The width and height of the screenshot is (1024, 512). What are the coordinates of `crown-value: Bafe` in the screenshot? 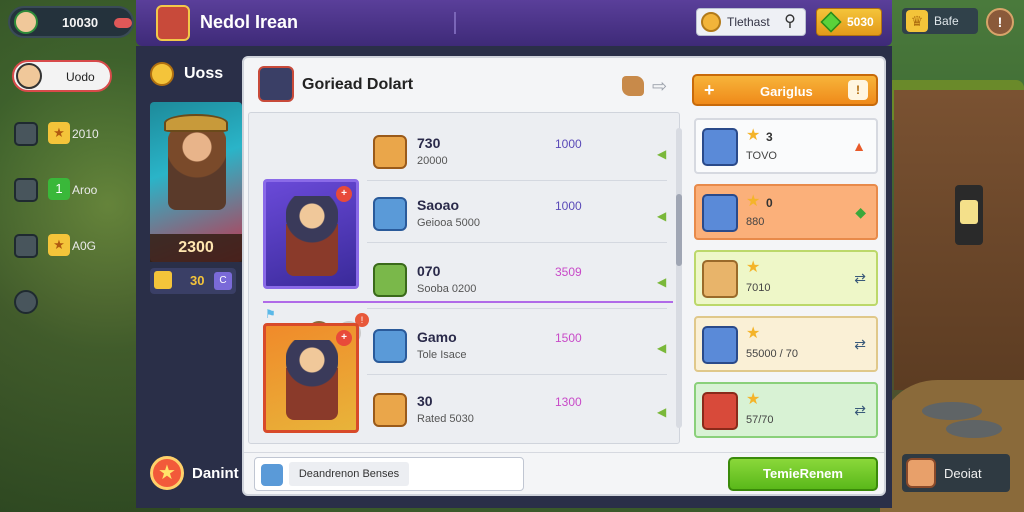 It's located at (946, 21).